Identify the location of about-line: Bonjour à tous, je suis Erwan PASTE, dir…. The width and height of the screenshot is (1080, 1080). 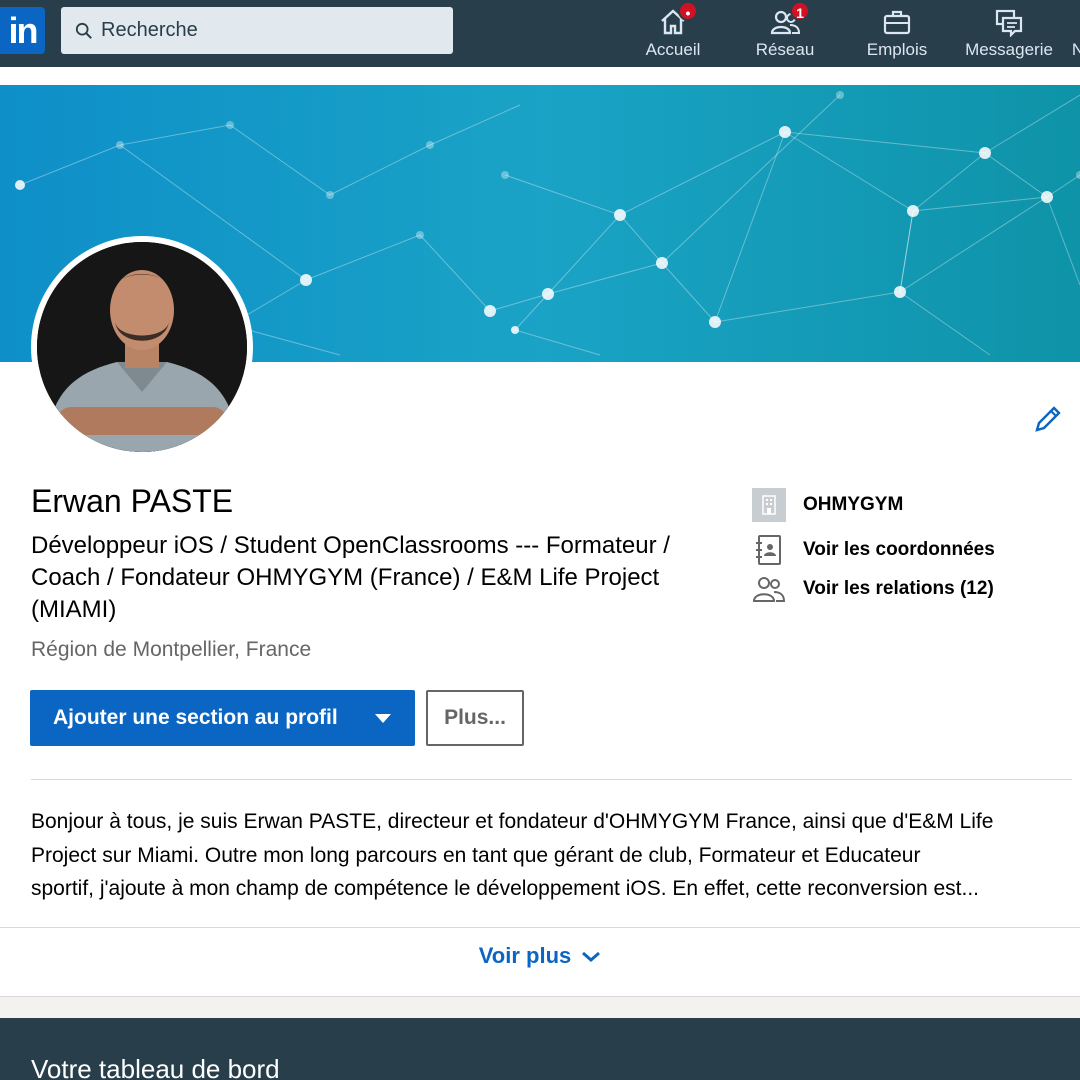
(512, 821).